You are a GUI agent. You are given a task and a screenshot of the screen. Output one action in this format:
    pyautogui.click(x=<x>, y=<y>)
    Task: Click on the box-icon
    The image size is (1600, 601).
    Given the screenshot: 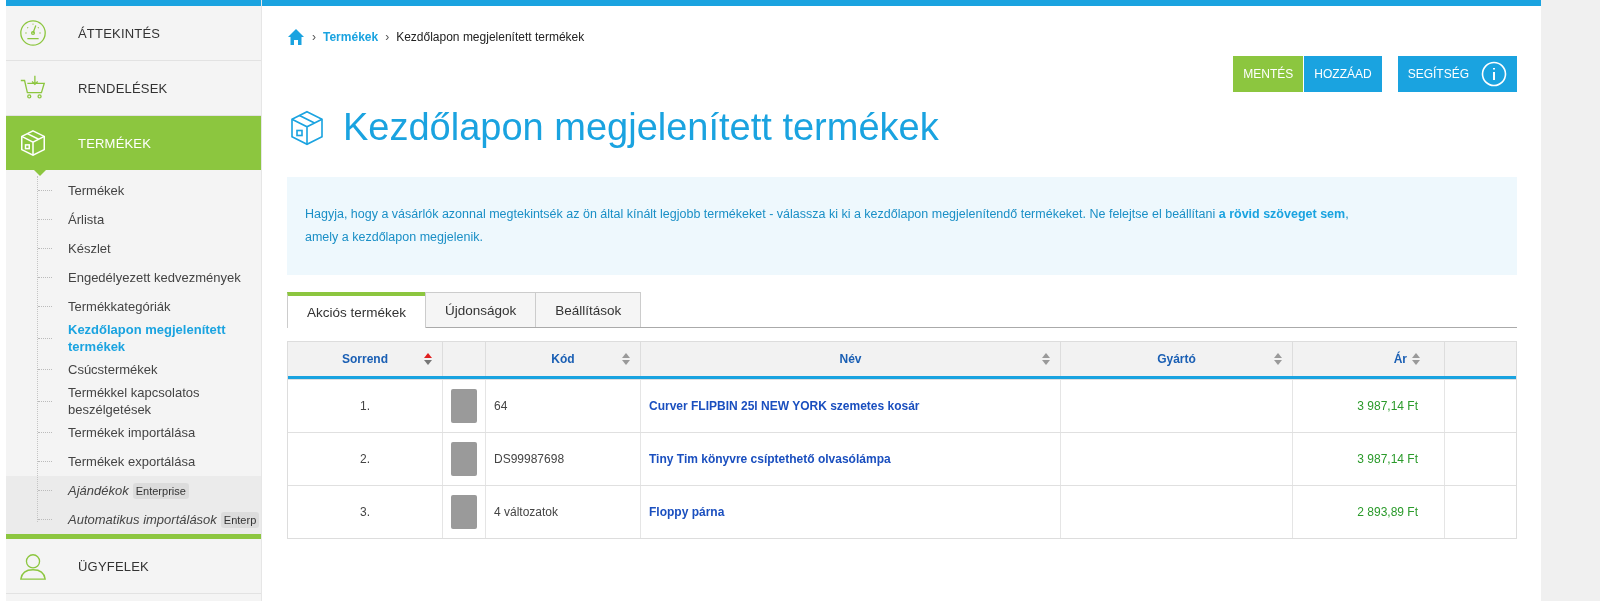 What is the action you would take?
    pyautogui.click(x=33, y=143)
    